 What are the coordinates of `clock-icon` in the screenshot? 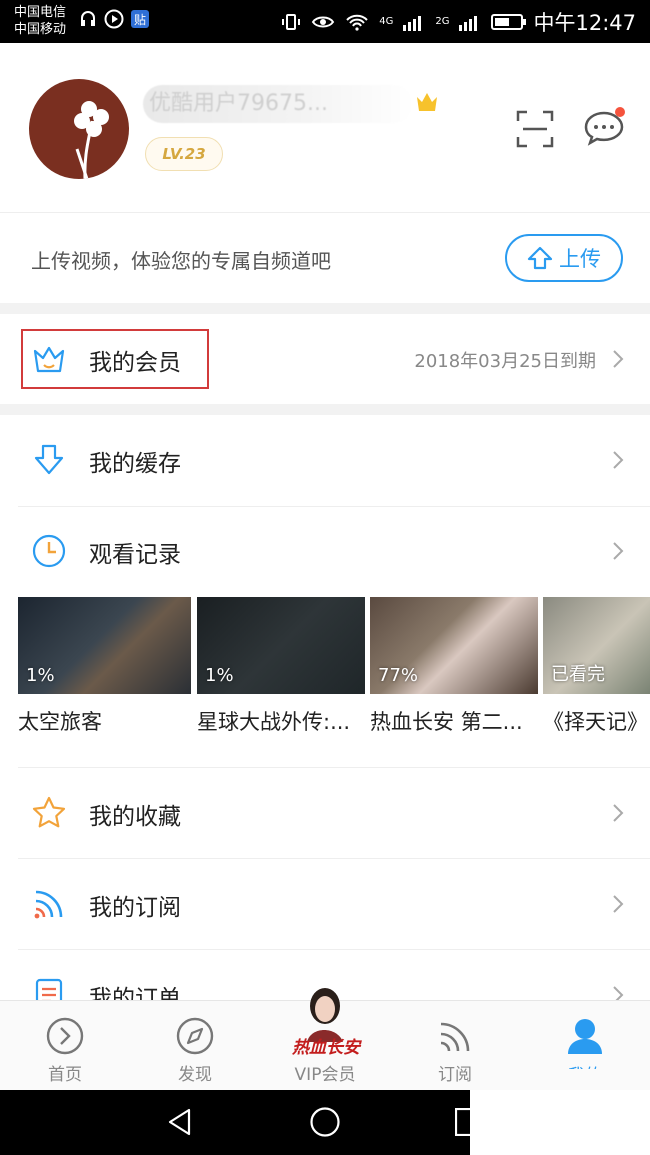 It's located at (49, 551).